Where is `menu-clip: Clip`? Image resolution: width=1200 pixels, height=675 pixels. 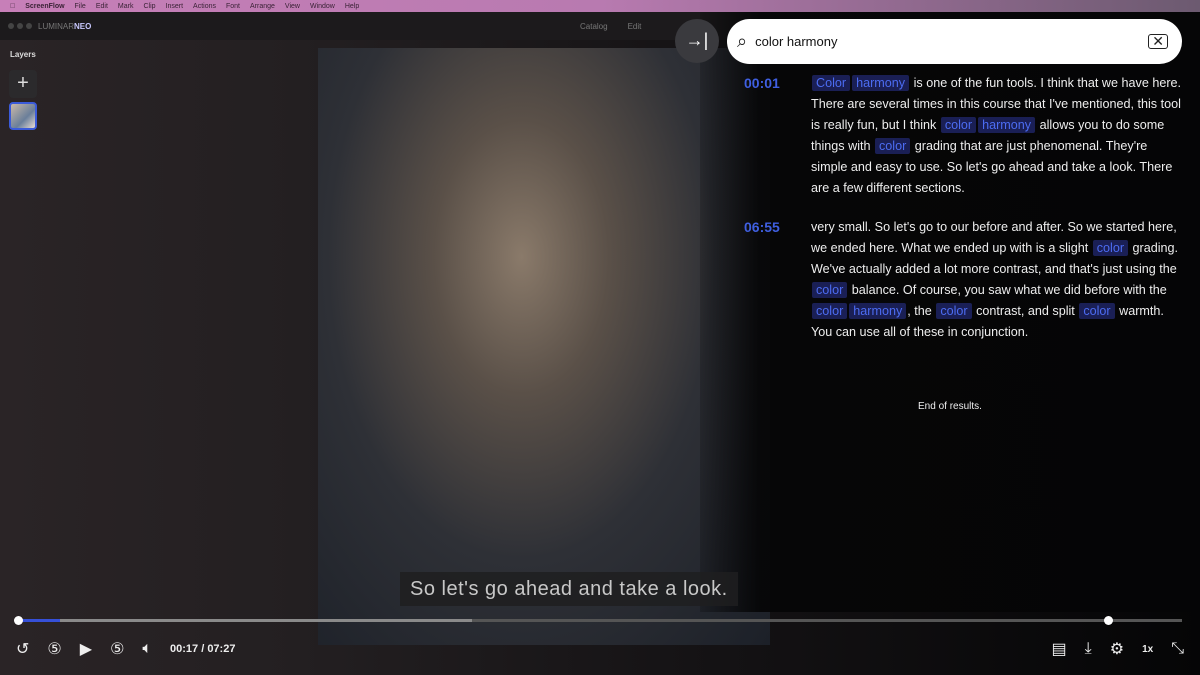
menu-clip: Clip is located at coordinates (149, 6).